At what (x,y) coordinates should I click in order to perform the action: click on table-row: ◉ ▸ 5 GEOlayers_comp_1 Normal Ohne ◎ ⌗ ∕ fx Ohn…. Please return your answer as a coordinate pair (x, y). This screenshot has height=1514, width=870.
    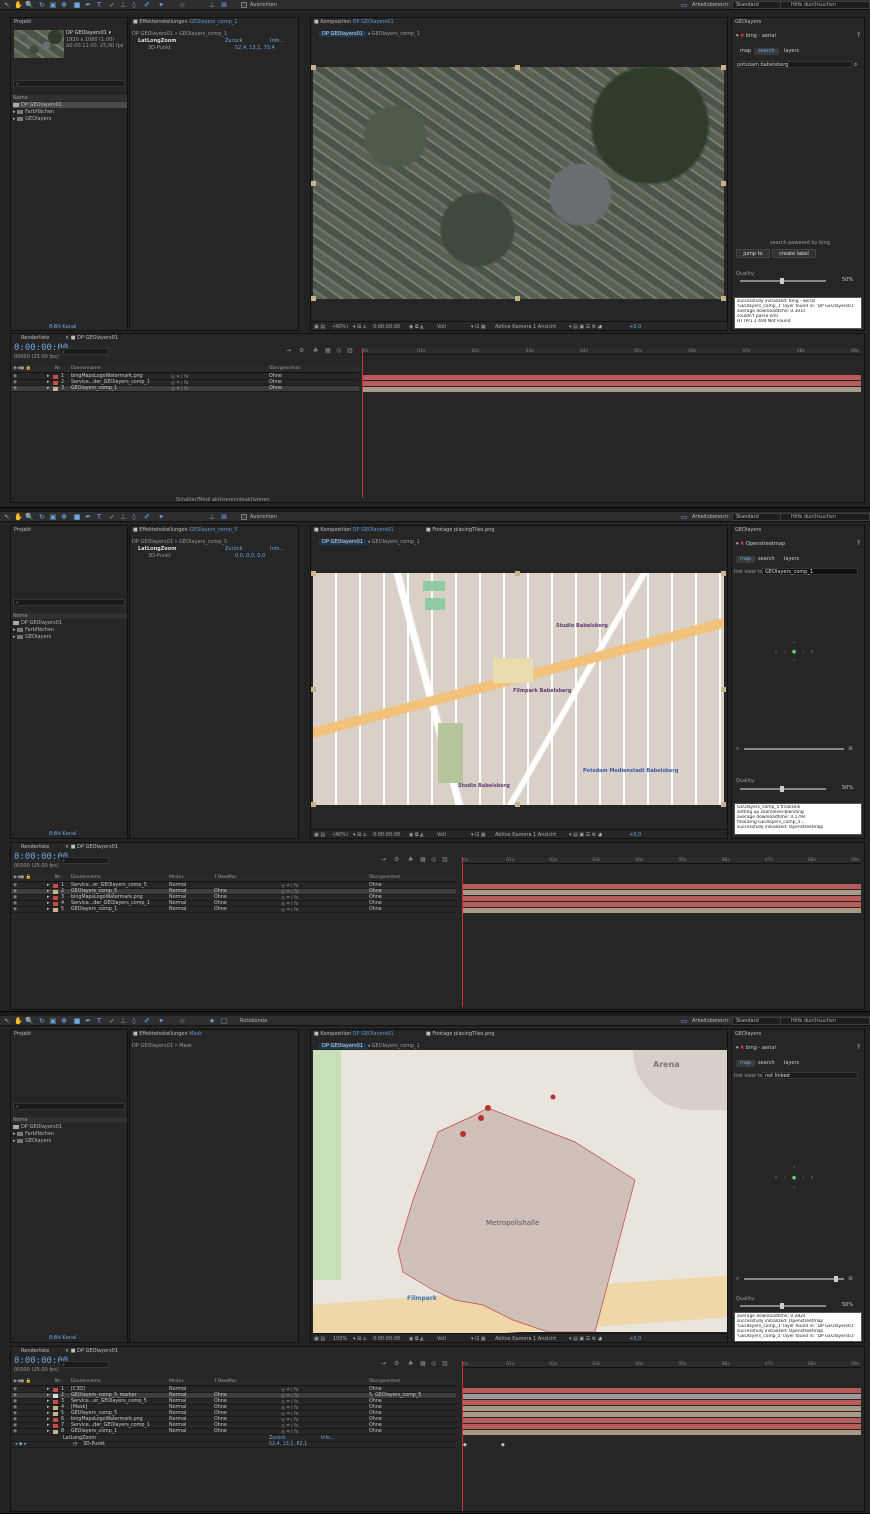
    Looking at the image, I should click on (233, 910).